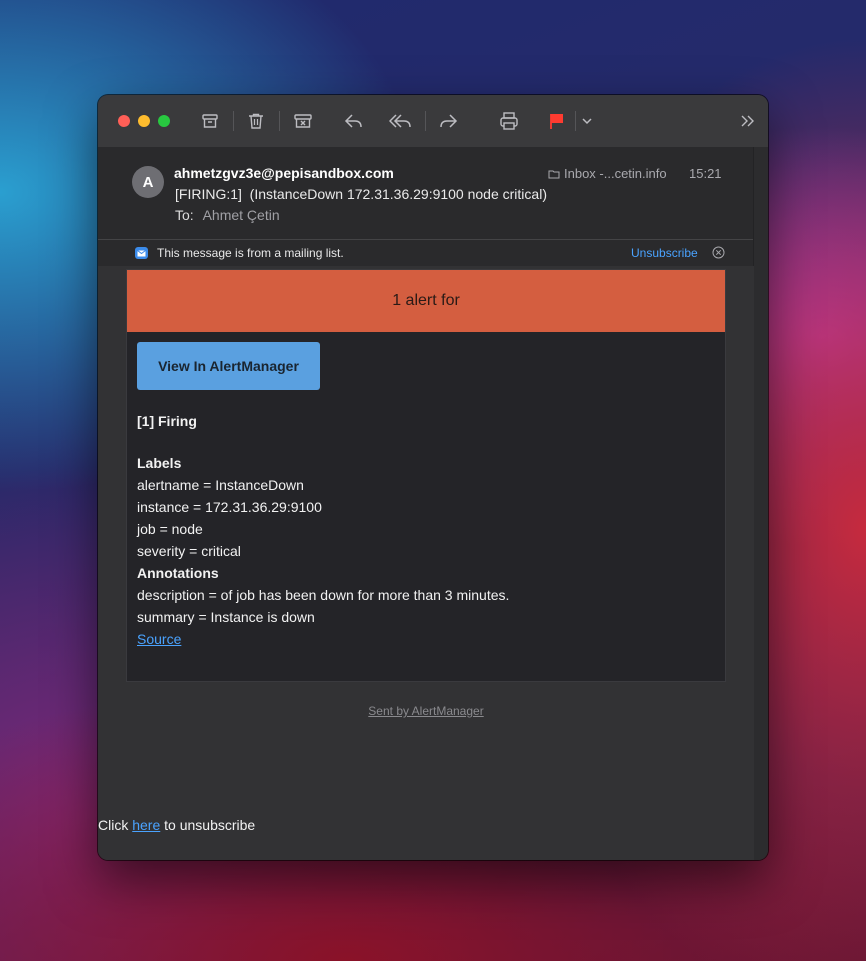 This screenshot has width=866, height=961. I want to click on labels-heading: Labels, so click(159, 463).